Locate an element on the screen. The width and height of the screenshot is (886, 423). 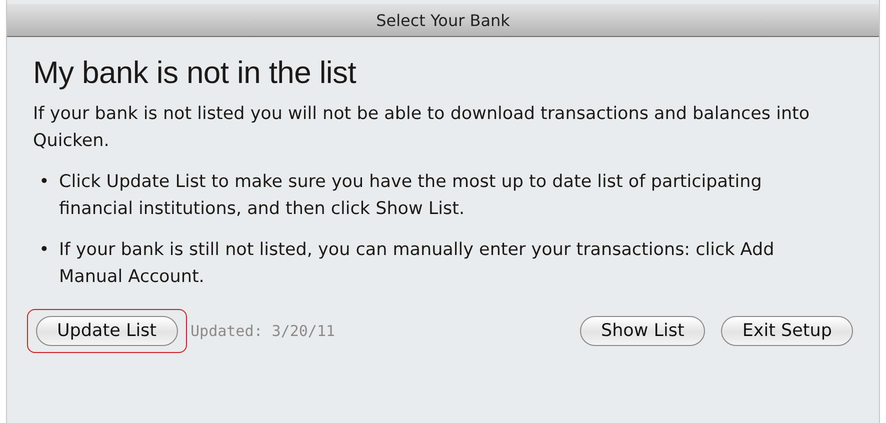
dialog-button: Show List is located at coordinates (643, 331).